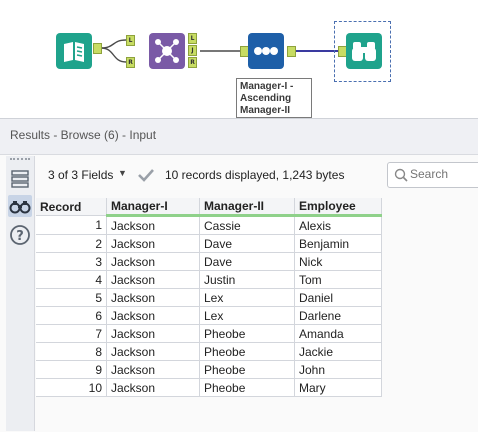  What do you see at coordinates (71, 261) in the screenshot?
I see `record-cell: 3` at bounding box center [71, 261].